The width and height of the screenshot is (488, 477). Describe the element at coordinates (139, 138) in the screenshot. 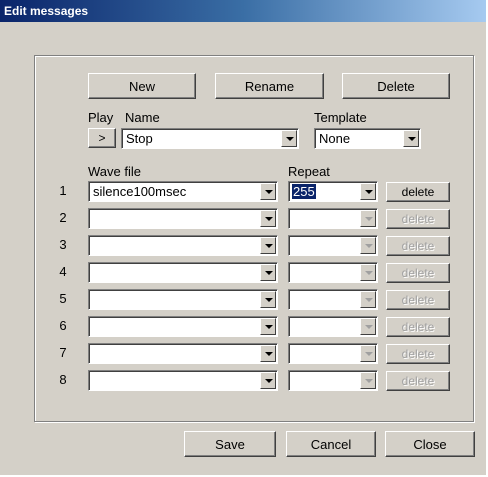

I see `name-combo-value: Stop` at that location.